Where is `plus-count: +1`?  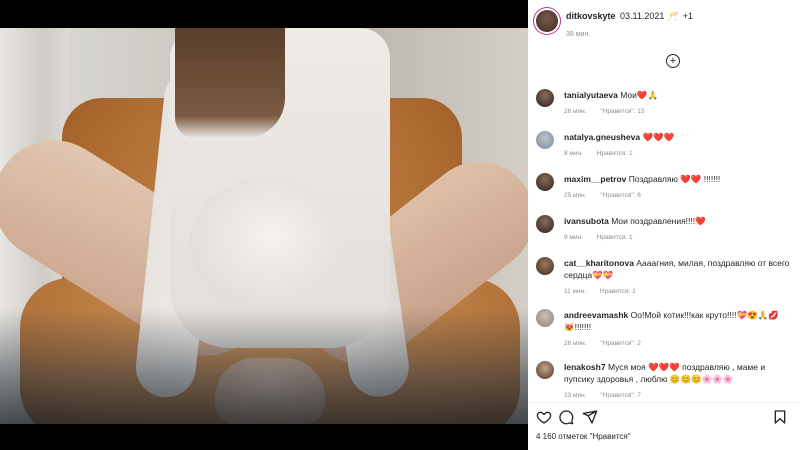 plus-count: +1 is located at coordinates (688, 16).